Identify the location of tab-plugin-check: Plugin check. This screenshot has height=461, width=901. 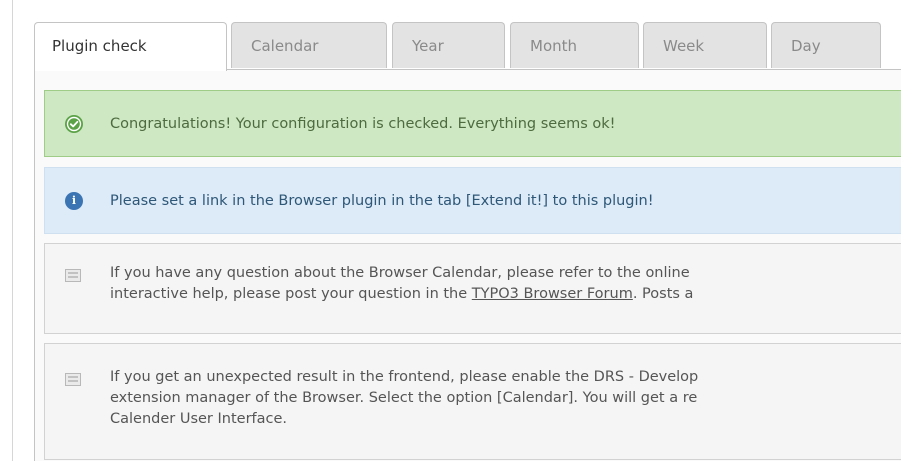
(130, 46).